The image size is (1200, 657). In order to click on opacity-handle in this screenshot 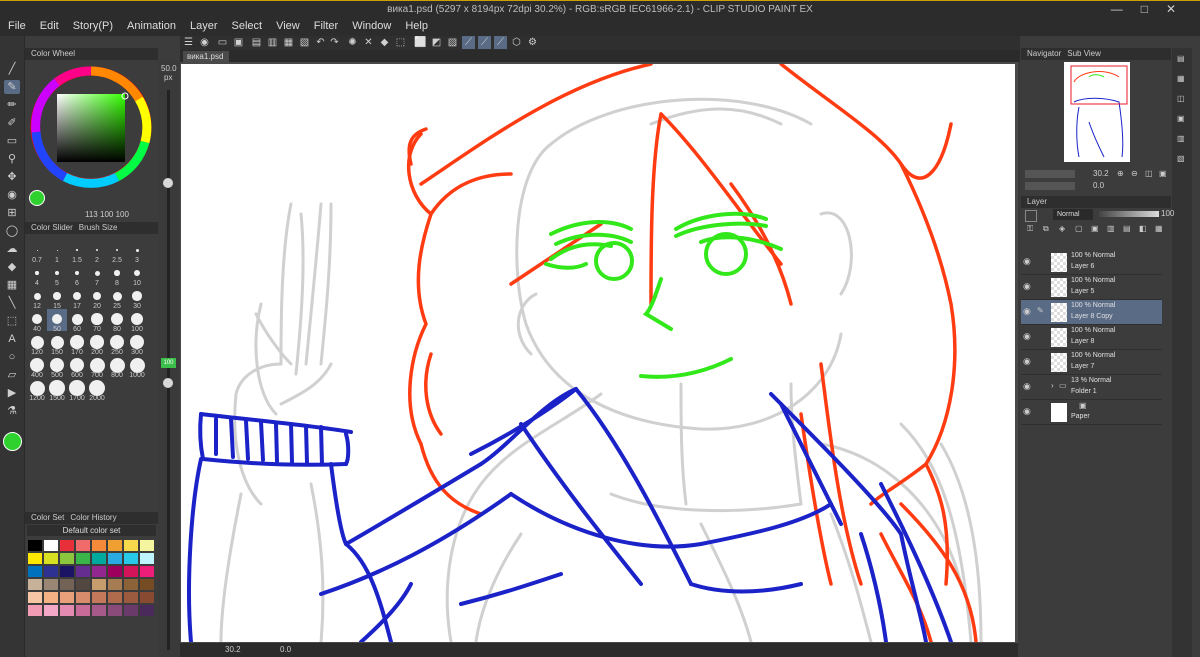, I will do `click(168, 383)`.